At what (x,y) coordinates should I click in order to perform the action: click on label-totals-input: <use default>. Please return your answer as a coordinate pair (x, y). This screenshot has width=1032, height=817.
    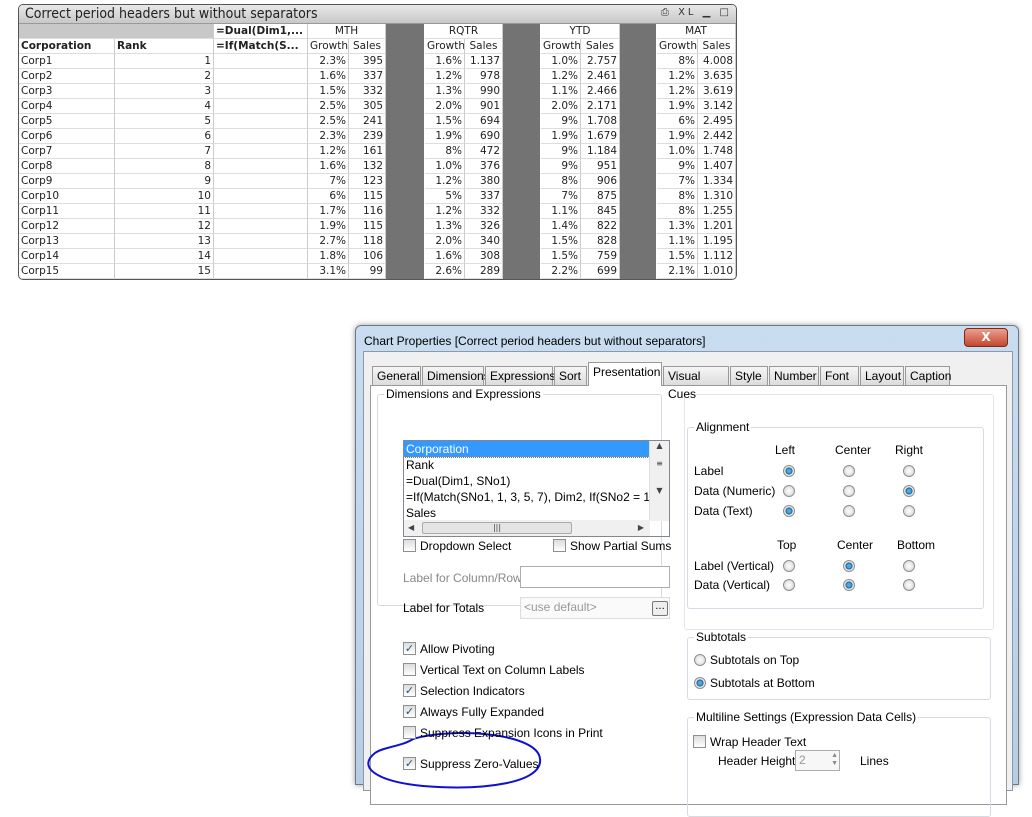
    Looking at the image, I should click on (595, 608).